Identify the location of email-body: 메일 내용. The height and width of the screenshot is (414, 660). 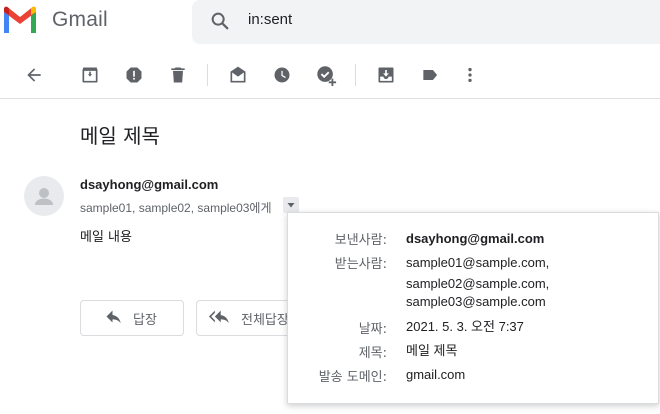
(106, 237).